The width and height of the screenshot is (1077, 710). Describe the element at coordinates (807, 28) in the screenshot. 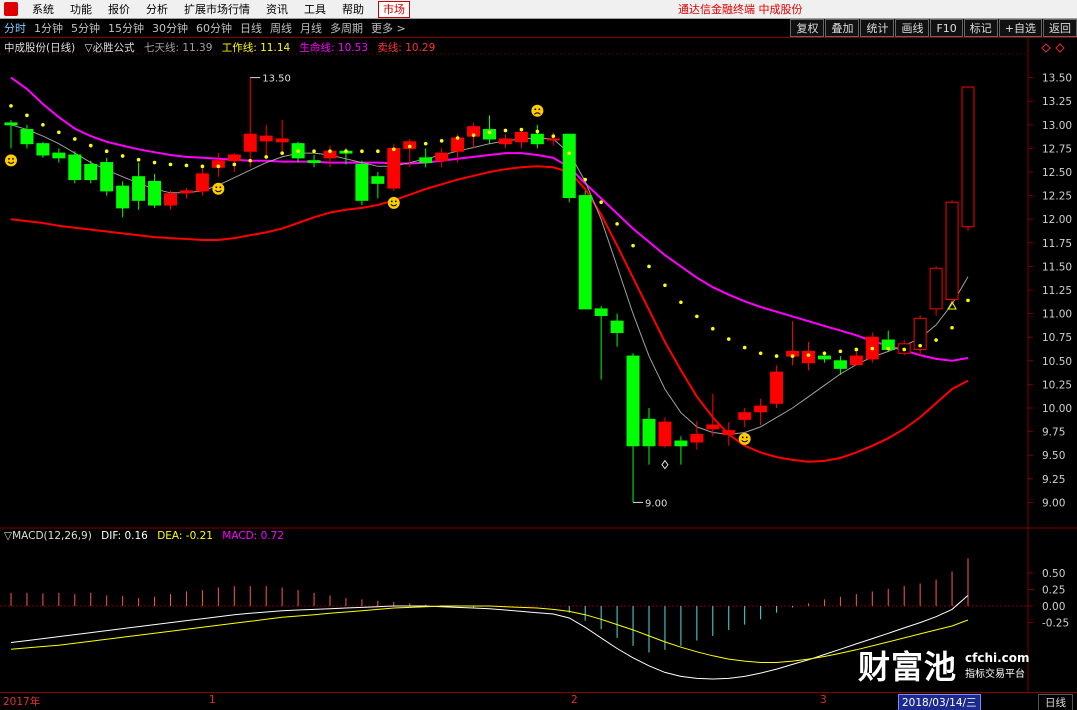

I see `adjust-button: 复权` at that location.